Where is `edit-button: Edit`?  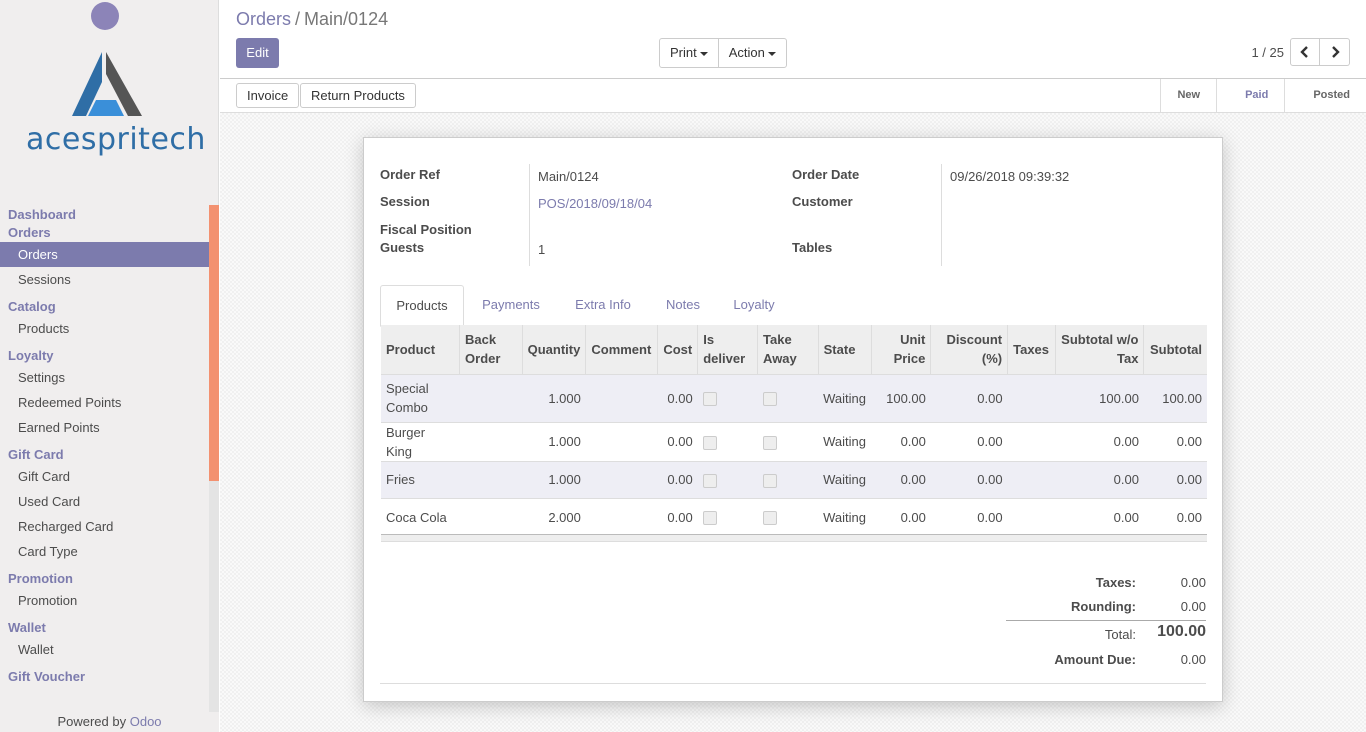
edit-button: Edit is located at coordinates (257, 53).